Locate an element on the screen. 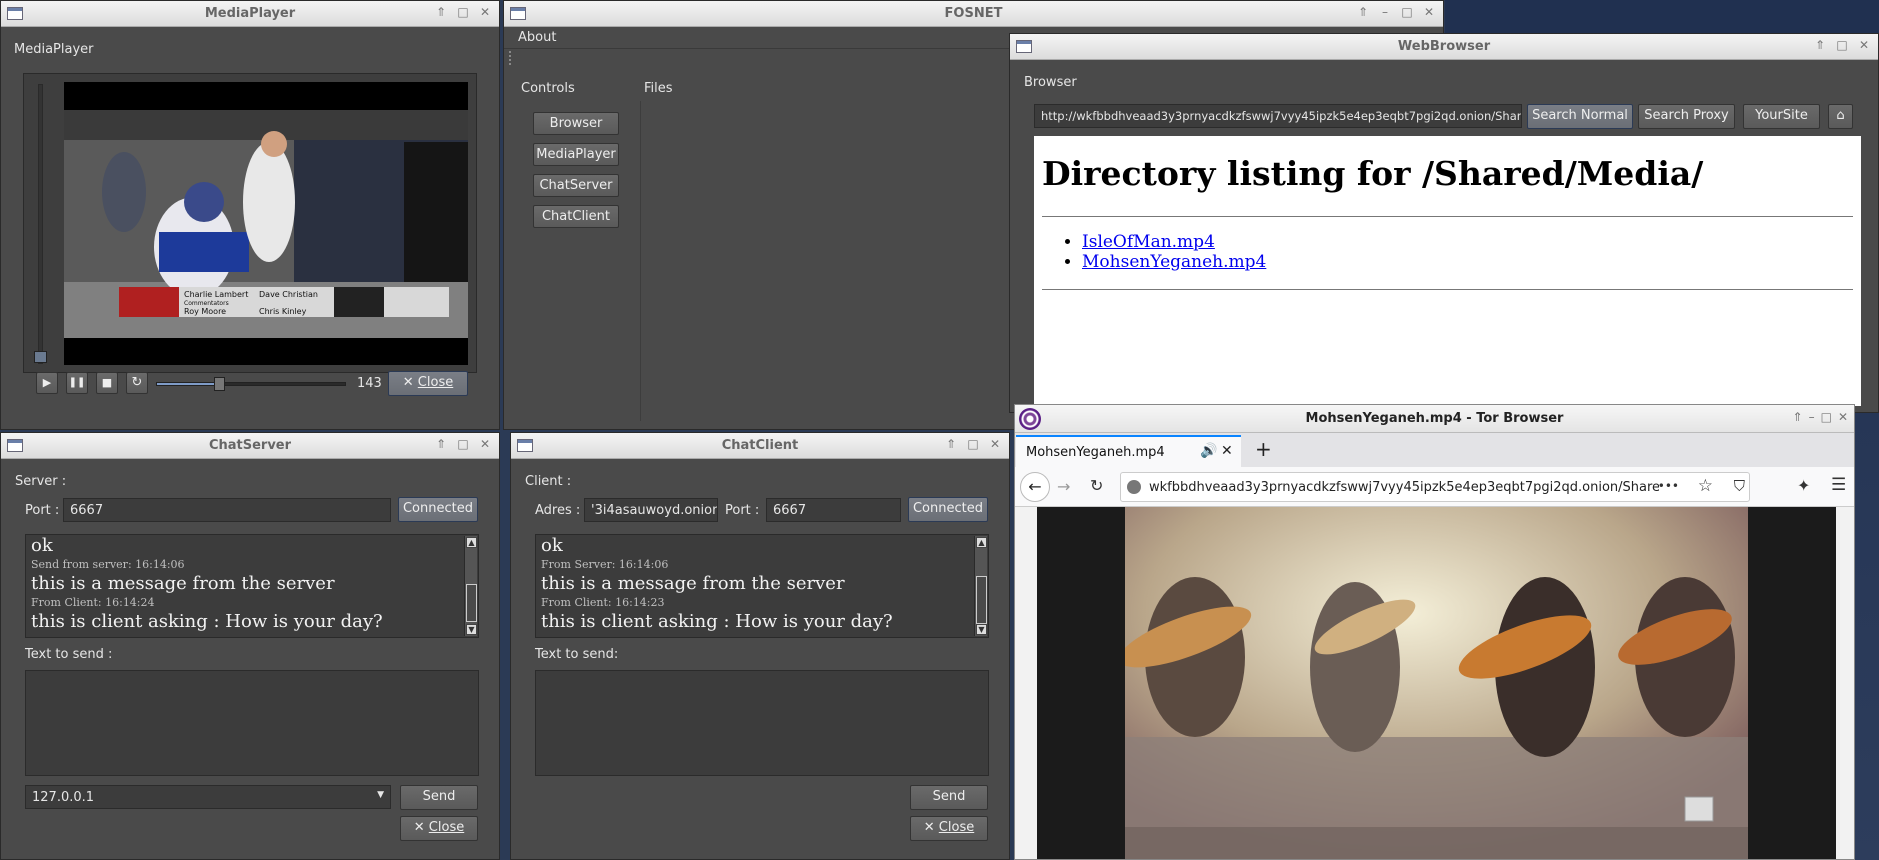  pause-button: ❚❚ is located at coordinates (77, 383).